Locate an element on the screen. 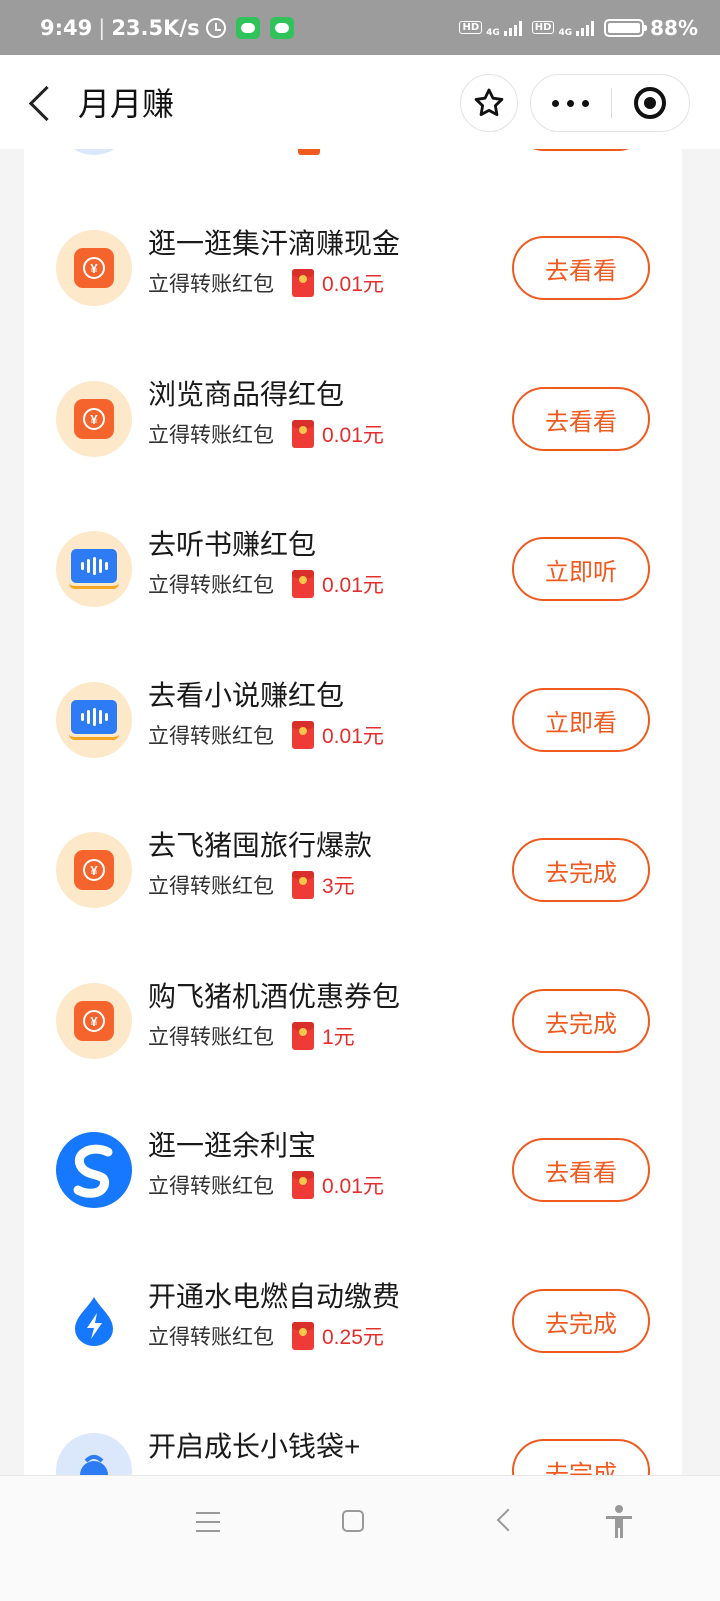  task-title: 逛一逛集汗滴赚现金 is located at coordinates (274, 243).